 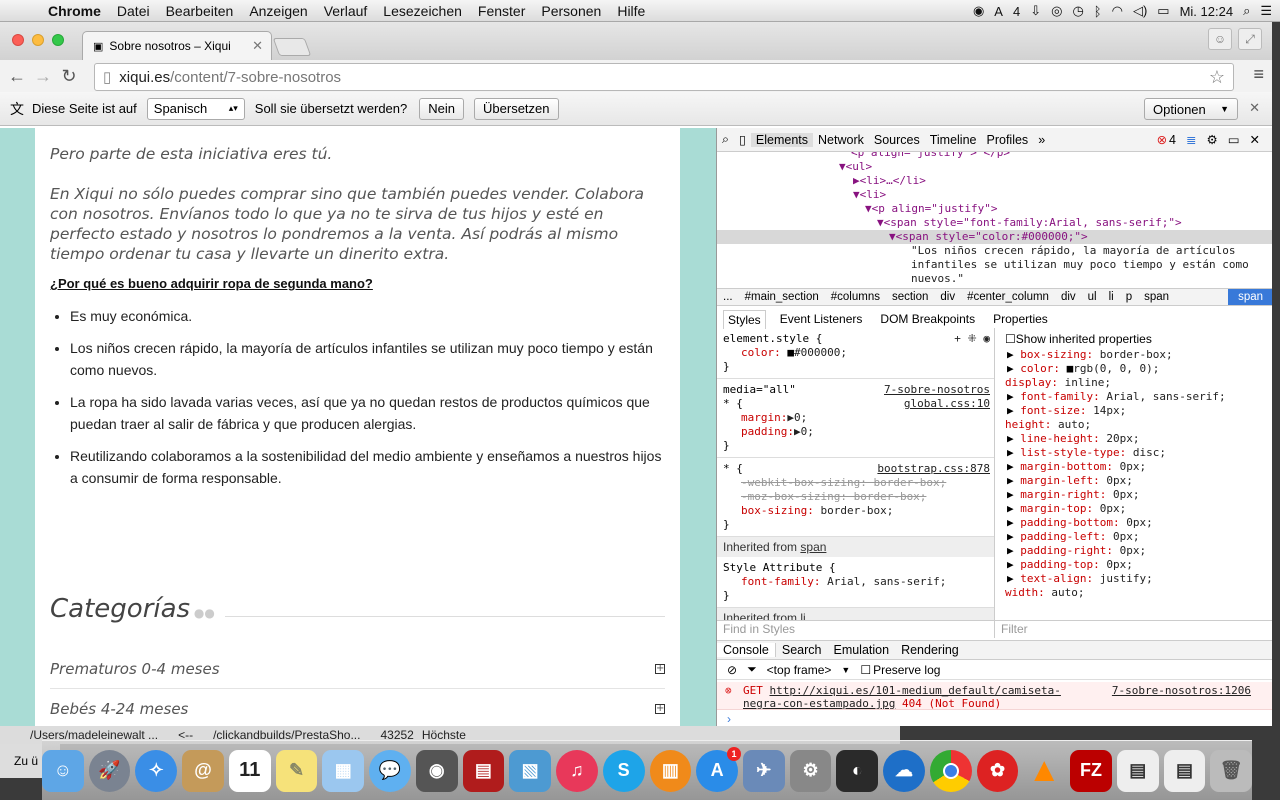 I want to click on menu-fenster: Fenster, so click(x=501, y=11).